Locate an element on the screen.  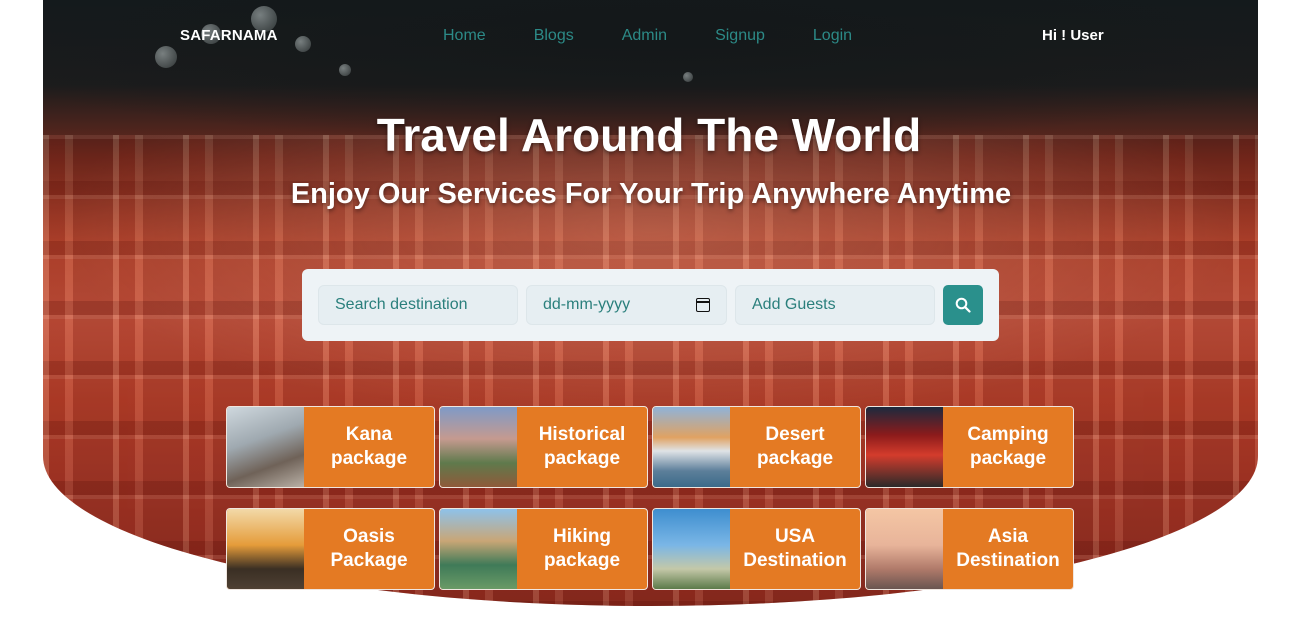
package-card-kana: Kana package is located at coordinates (330, 447).